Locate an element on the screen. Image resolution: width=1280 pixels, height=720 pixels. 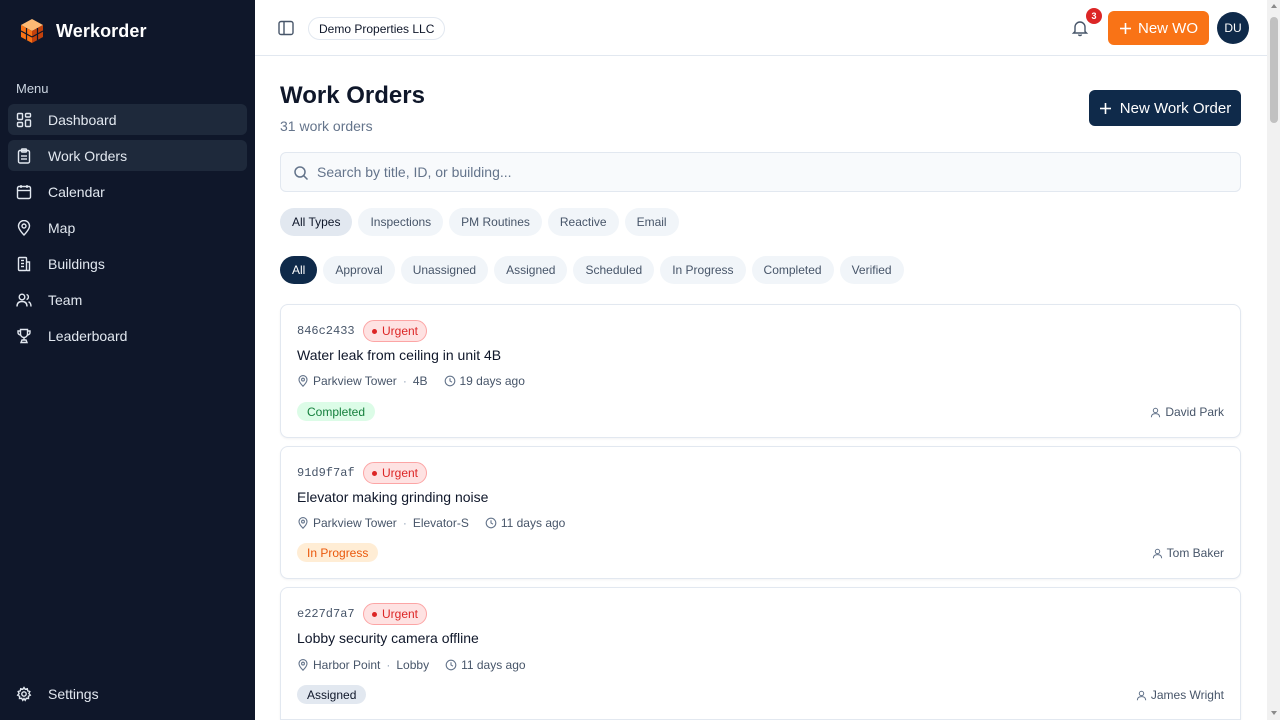
status-filter-unassigned: Unassigned is located at coordinates (444, 270).